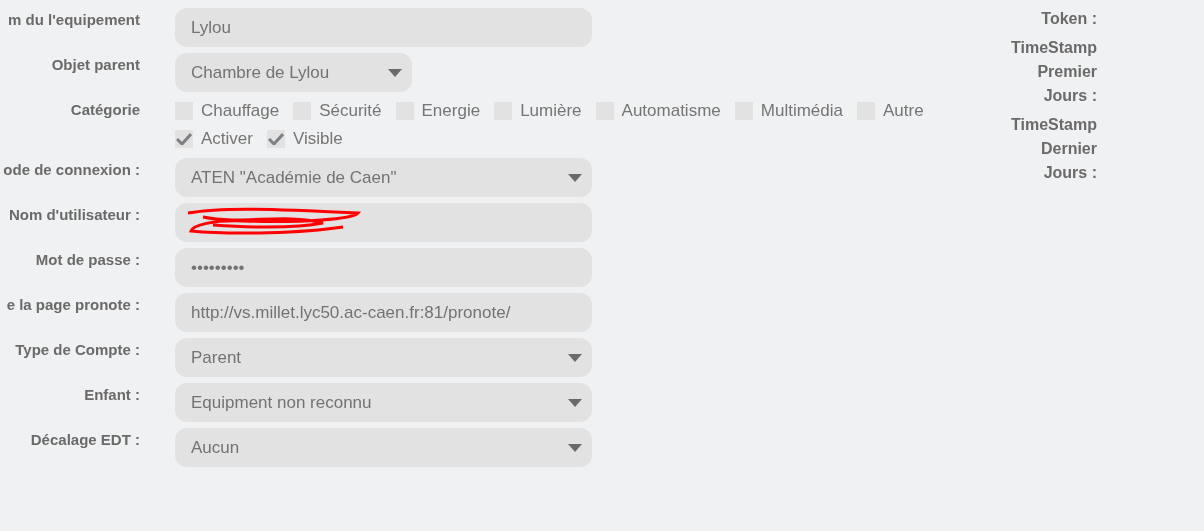  I want to click on info-label: TimeStamp Premier Jours :, so click(1053, 72).